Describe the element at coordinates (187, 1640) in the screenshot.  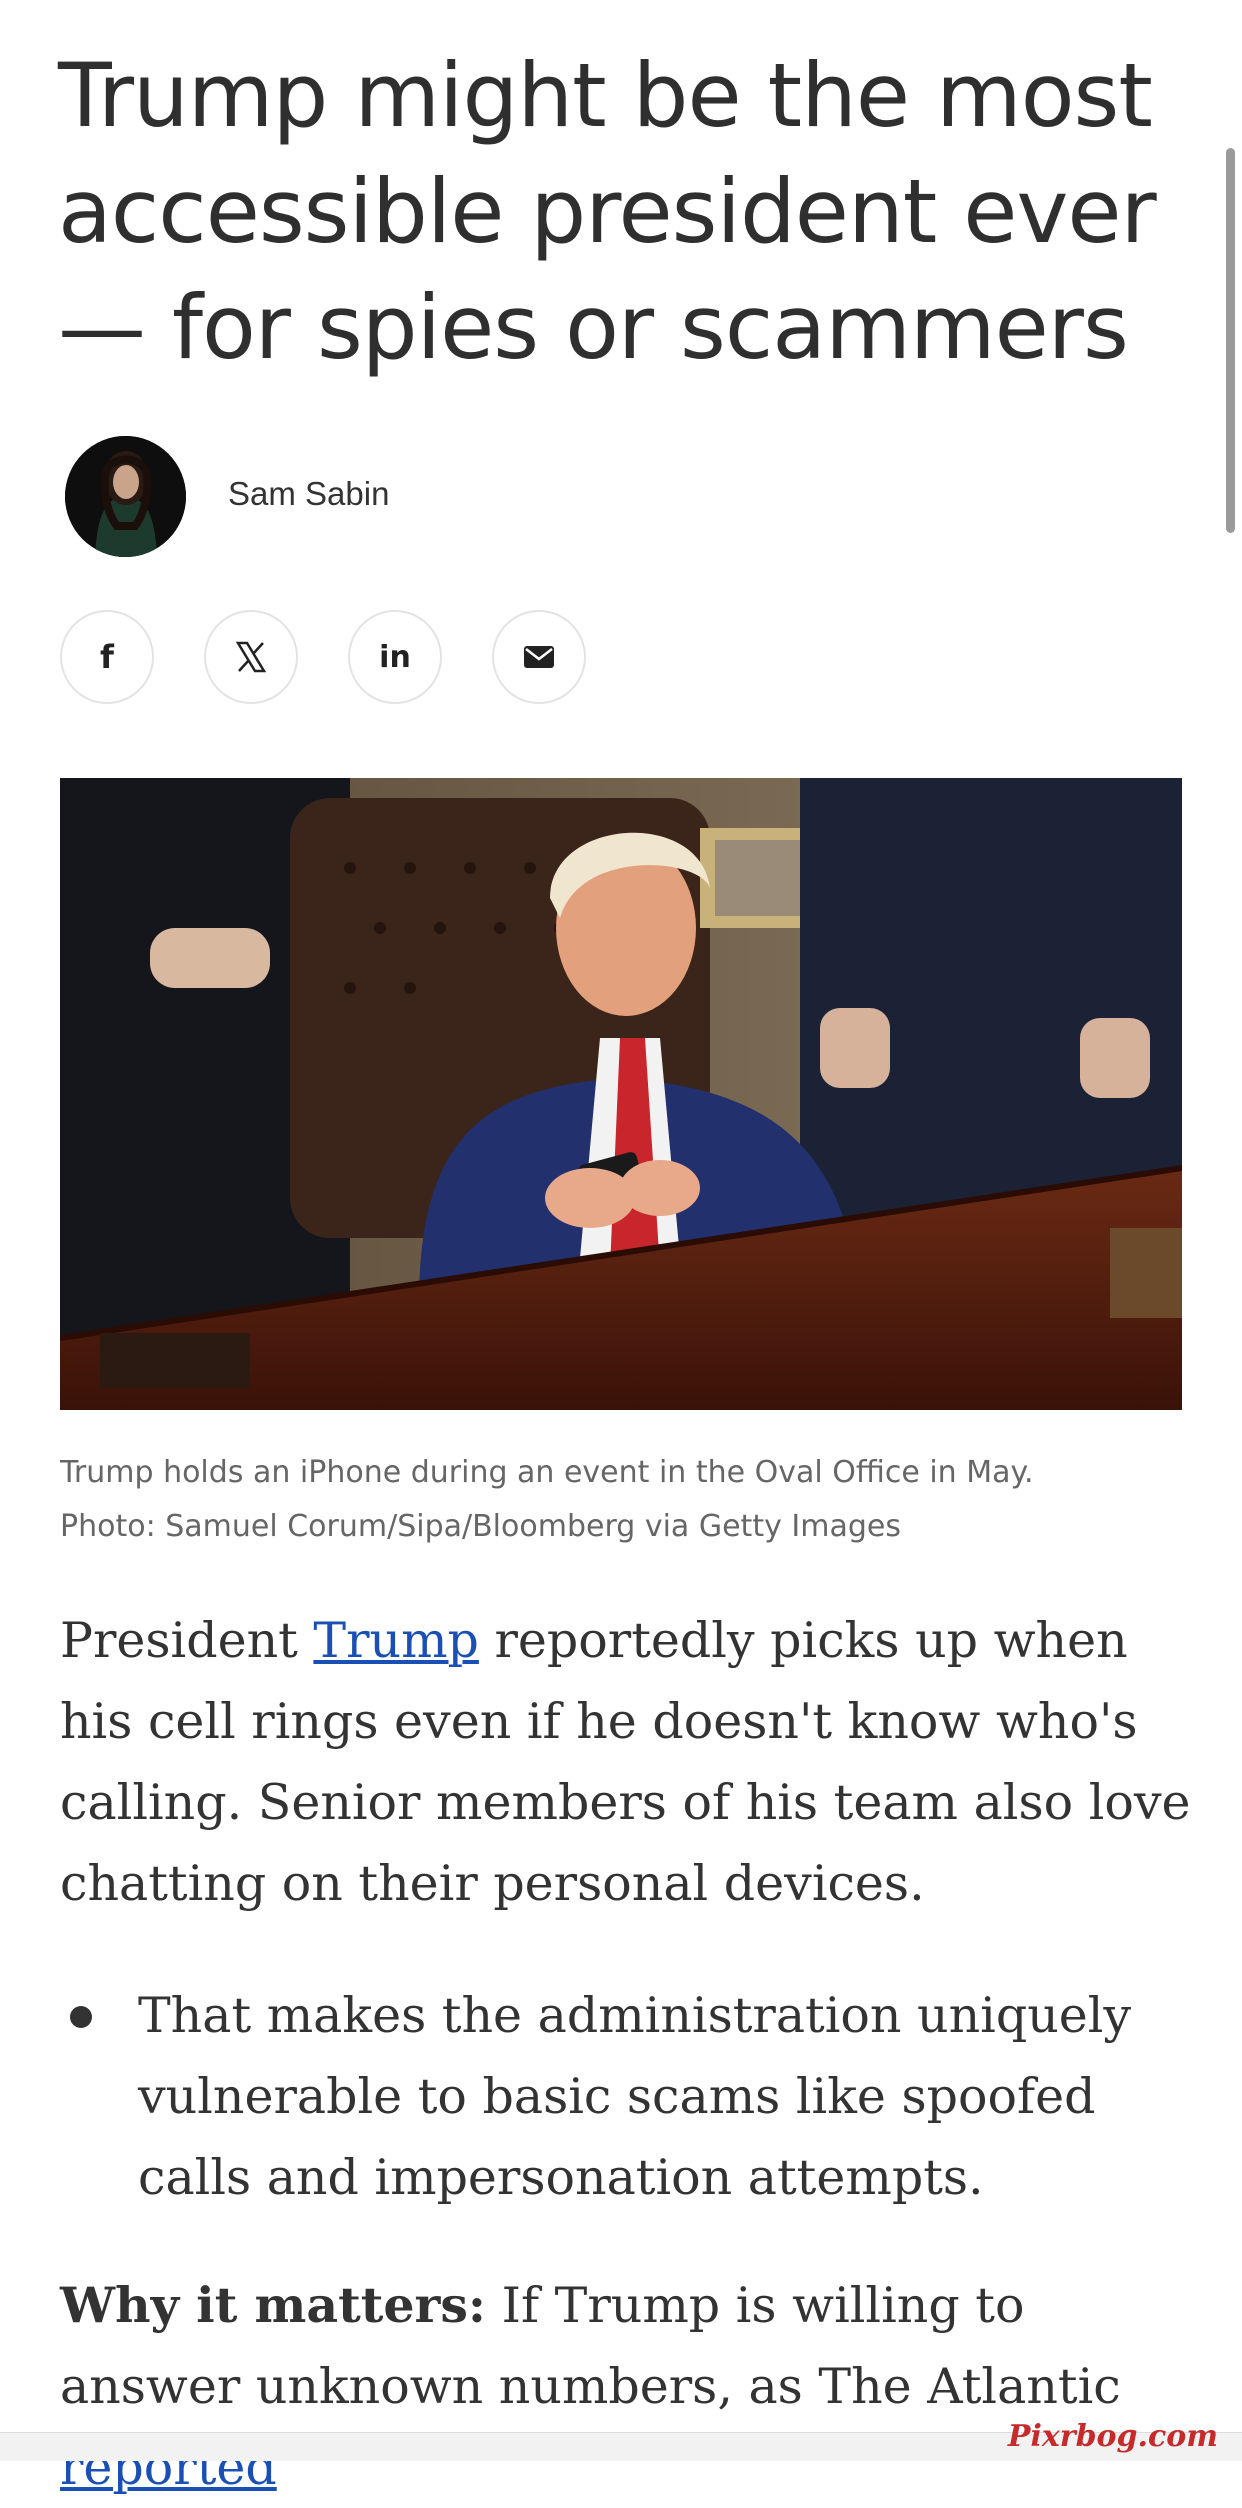
I see `paragraph-intro: President` at that location.